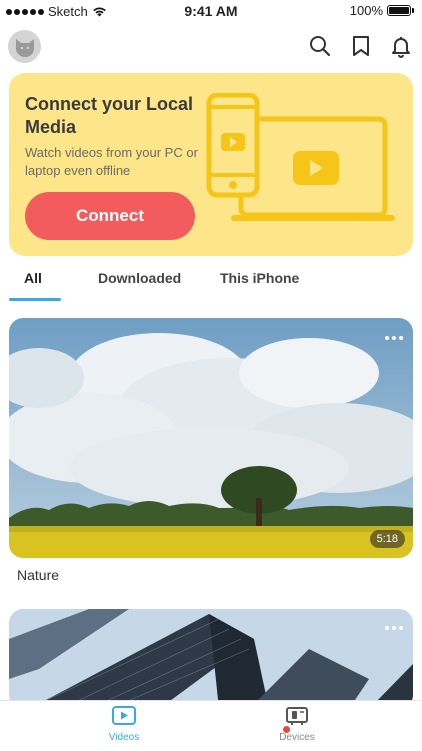  Describe the element at coordinates (24, 46) in the screenshot. I see `cat-avatar-icon` at that location.